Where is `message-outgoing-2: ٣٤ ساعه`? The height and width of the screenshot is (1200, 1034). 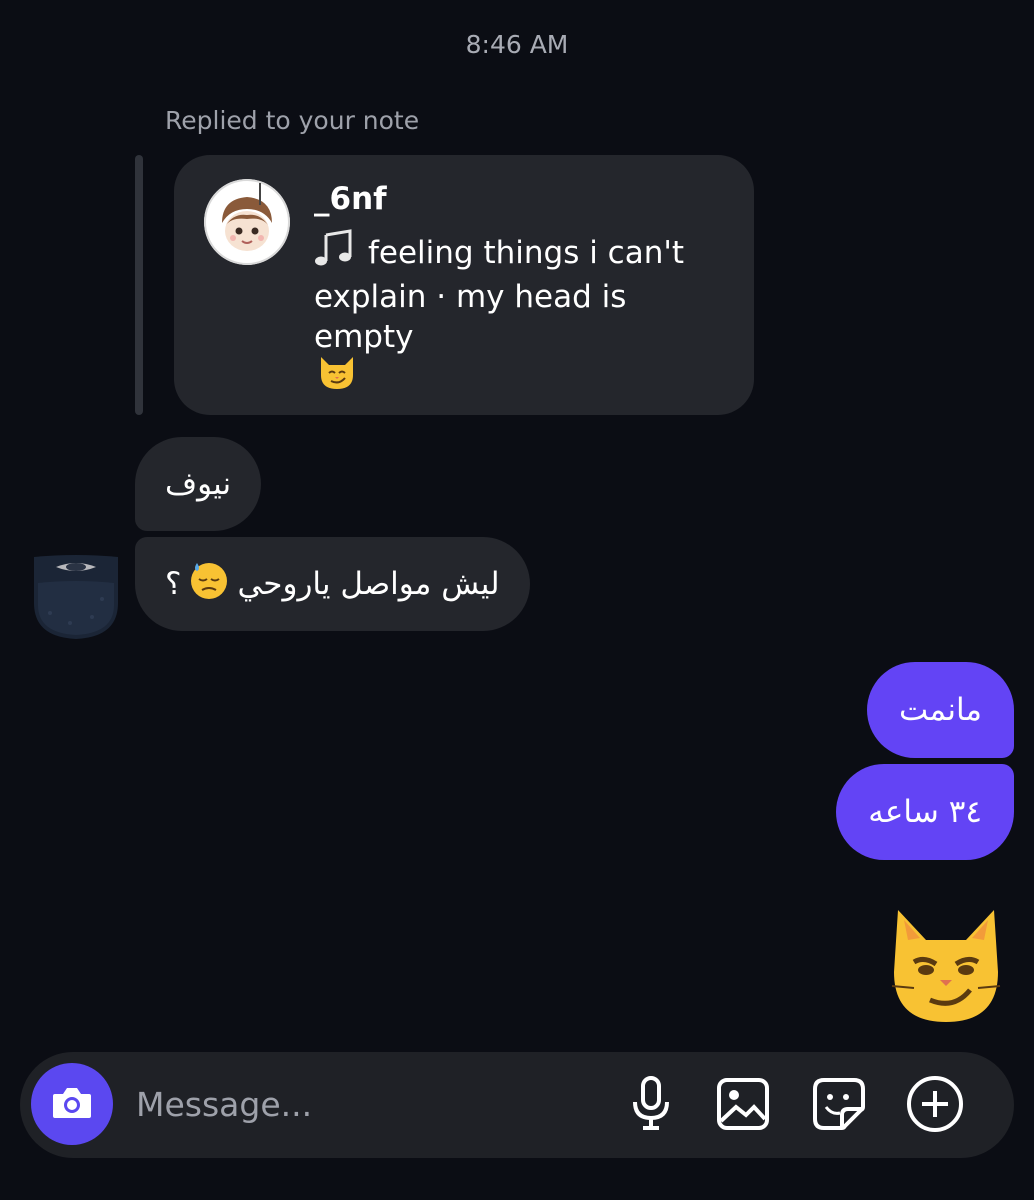 message-outgoing-2: ٣٤ ساعه is located at coordinates (925, 812).